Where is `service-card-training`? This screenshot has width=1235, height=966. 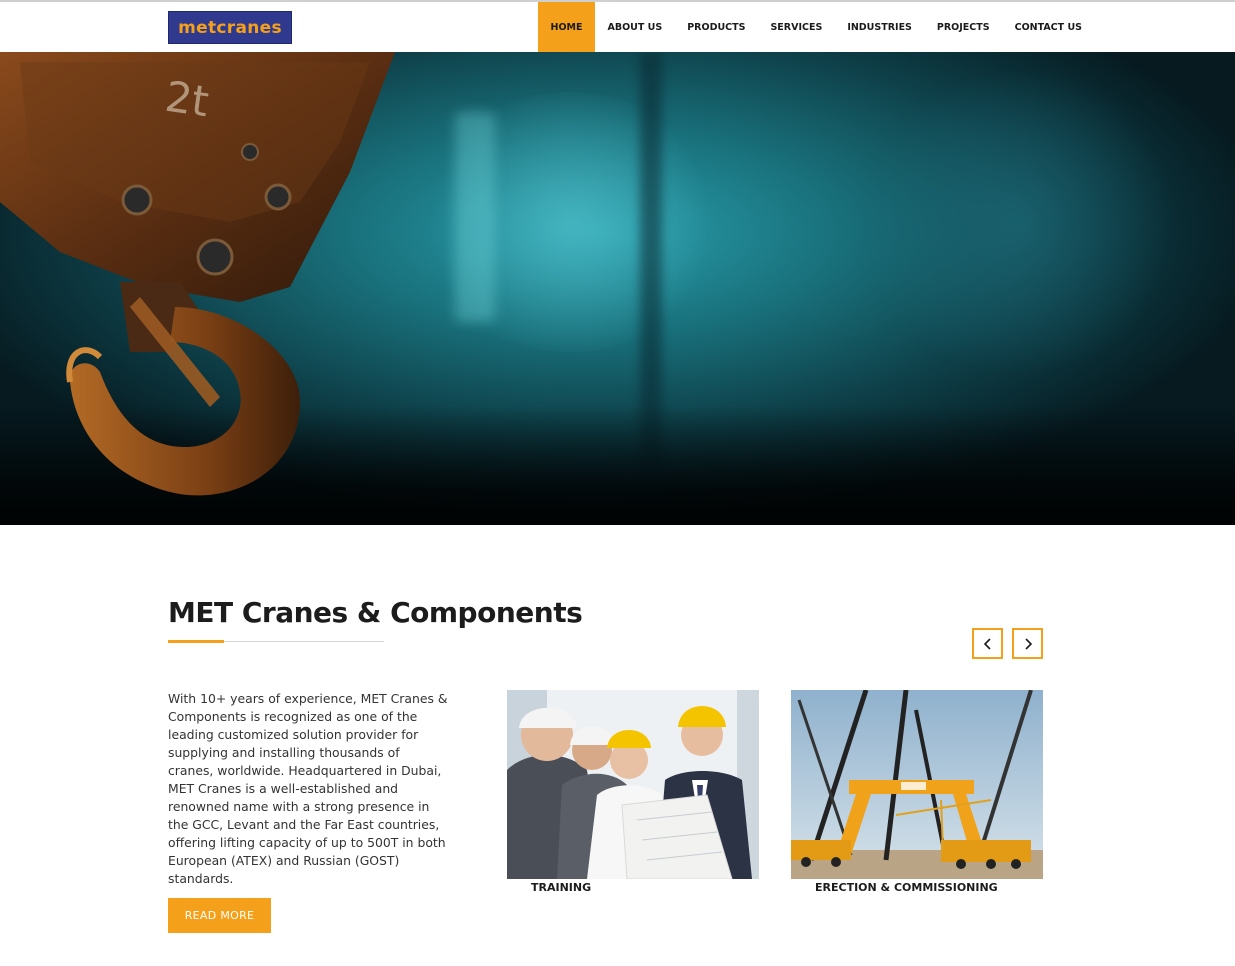 service-card-training is located at coordinates (633, 785).